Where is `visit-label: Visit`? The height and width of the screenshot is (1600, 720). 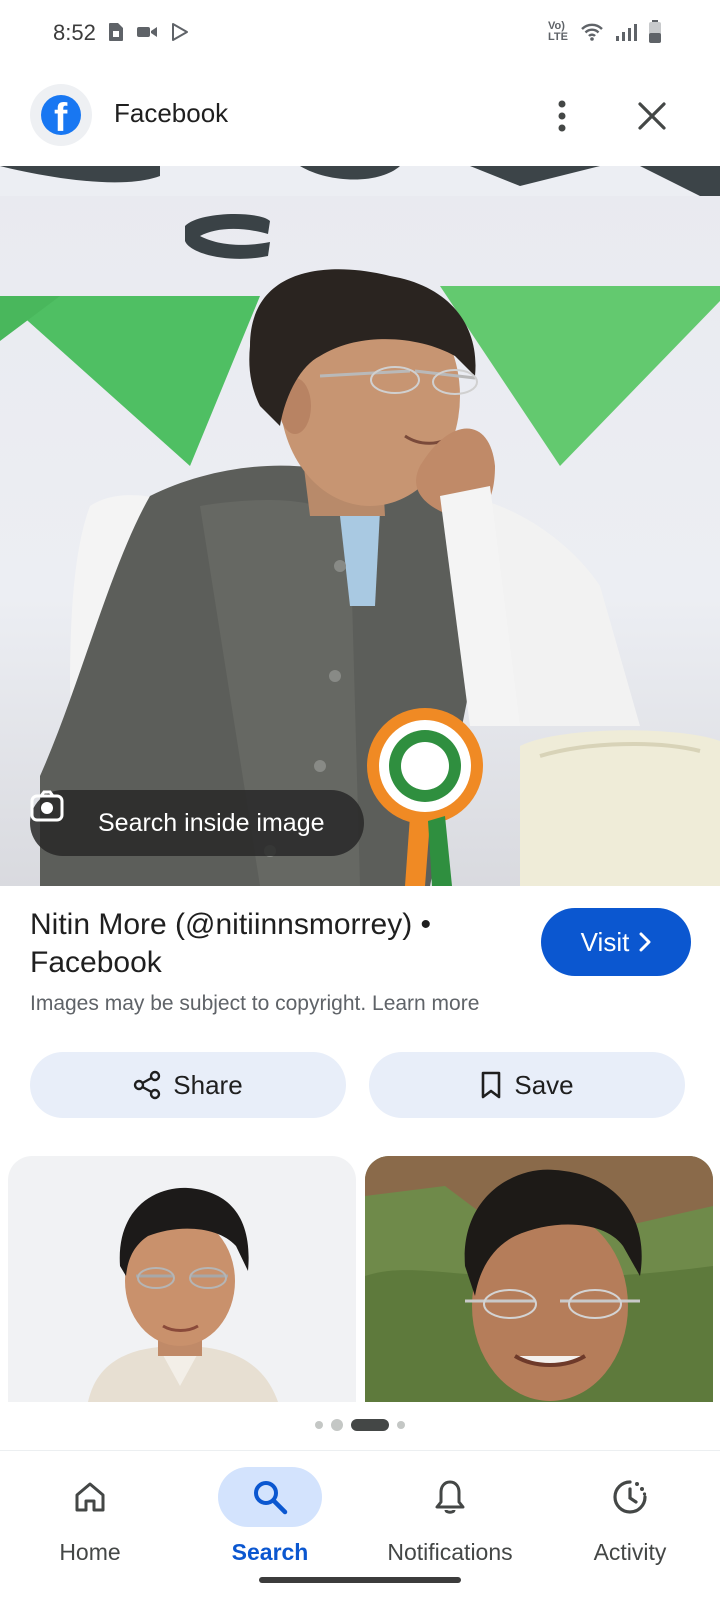 visit-label: Visit is located at coordinates (605, 941).